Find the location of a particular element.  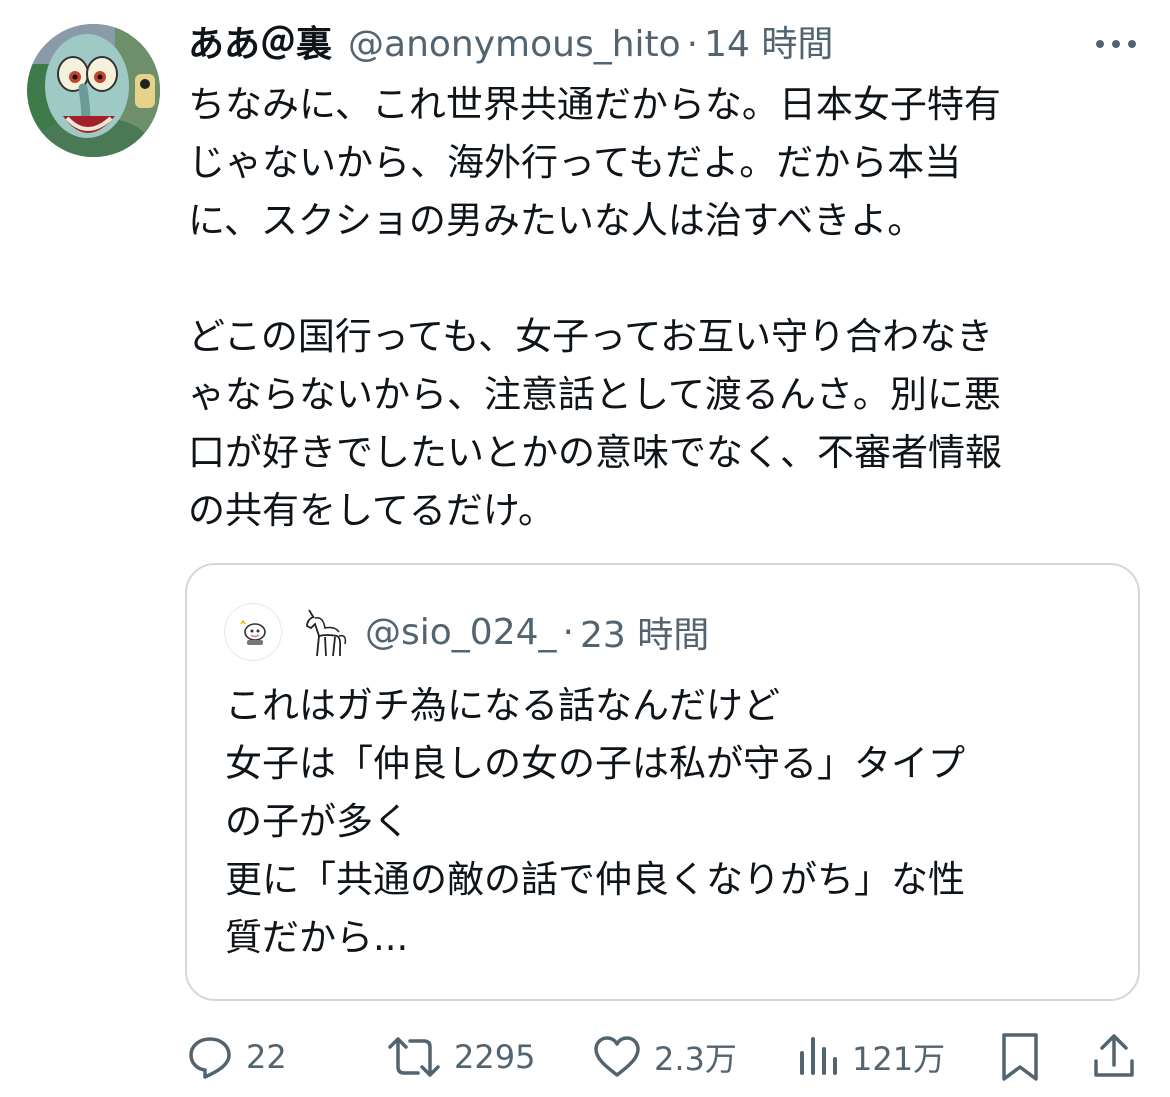

quote-avatar-image is located at coordinates (253, 632).